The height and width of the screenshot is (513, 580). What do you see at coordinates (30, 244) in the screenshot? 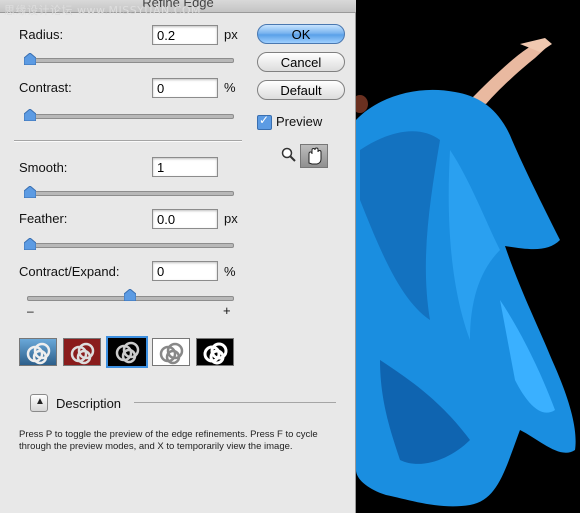
I see `feather-slider-thumb` at bounding box center [30, 244].